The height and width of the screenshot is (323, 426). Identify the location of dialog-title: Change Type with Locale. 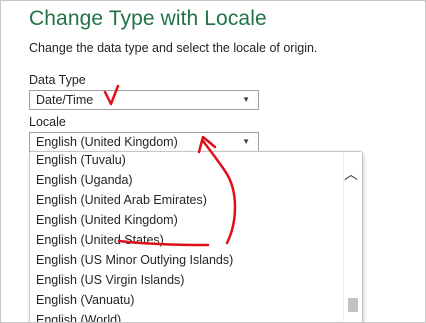
(148, 18).